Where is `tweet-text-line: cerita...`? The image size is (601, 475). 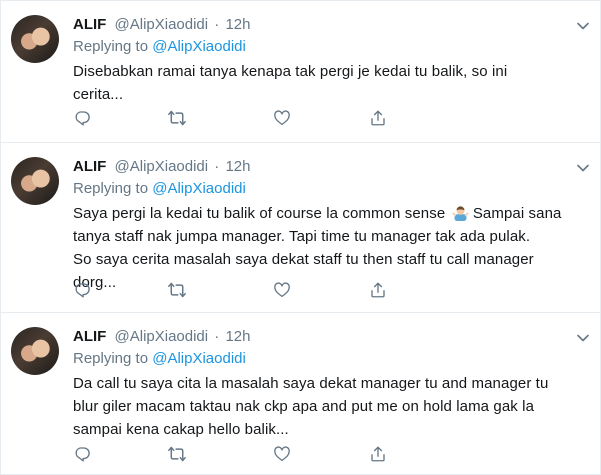 tweet-text-line: cerita... is located at coordinates (98, 94).